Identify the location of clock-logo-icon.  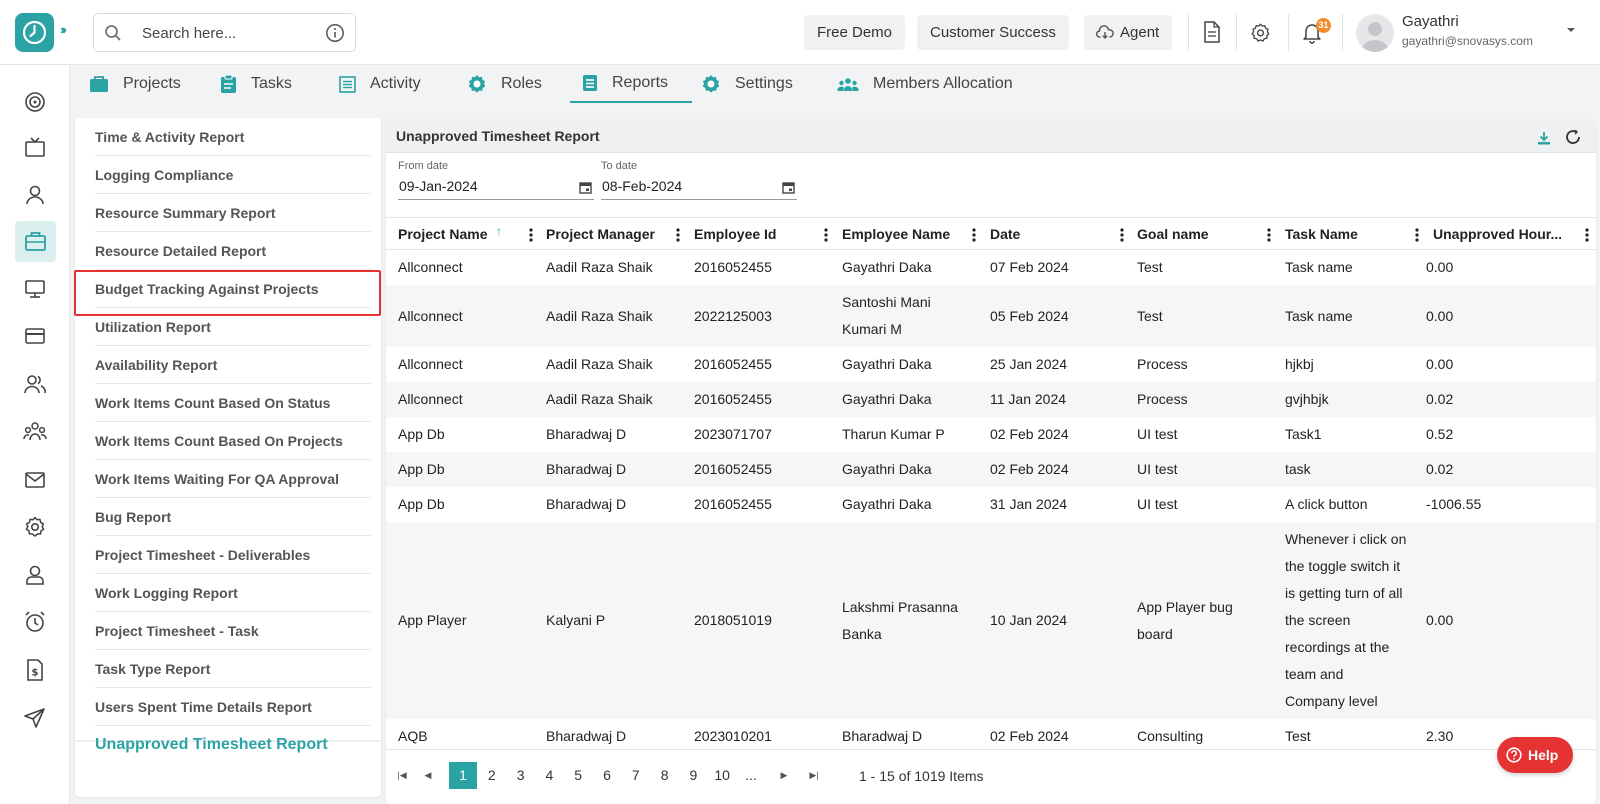
(34, 32).